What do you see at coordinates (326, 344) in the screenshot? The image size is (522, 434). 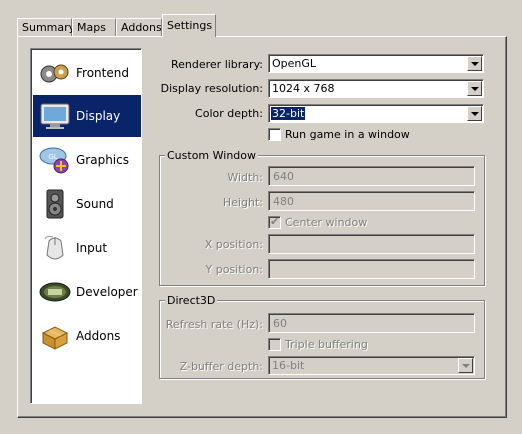 I see `triple-buffering-label: Triple buffering` at bounding box center [326, 344].